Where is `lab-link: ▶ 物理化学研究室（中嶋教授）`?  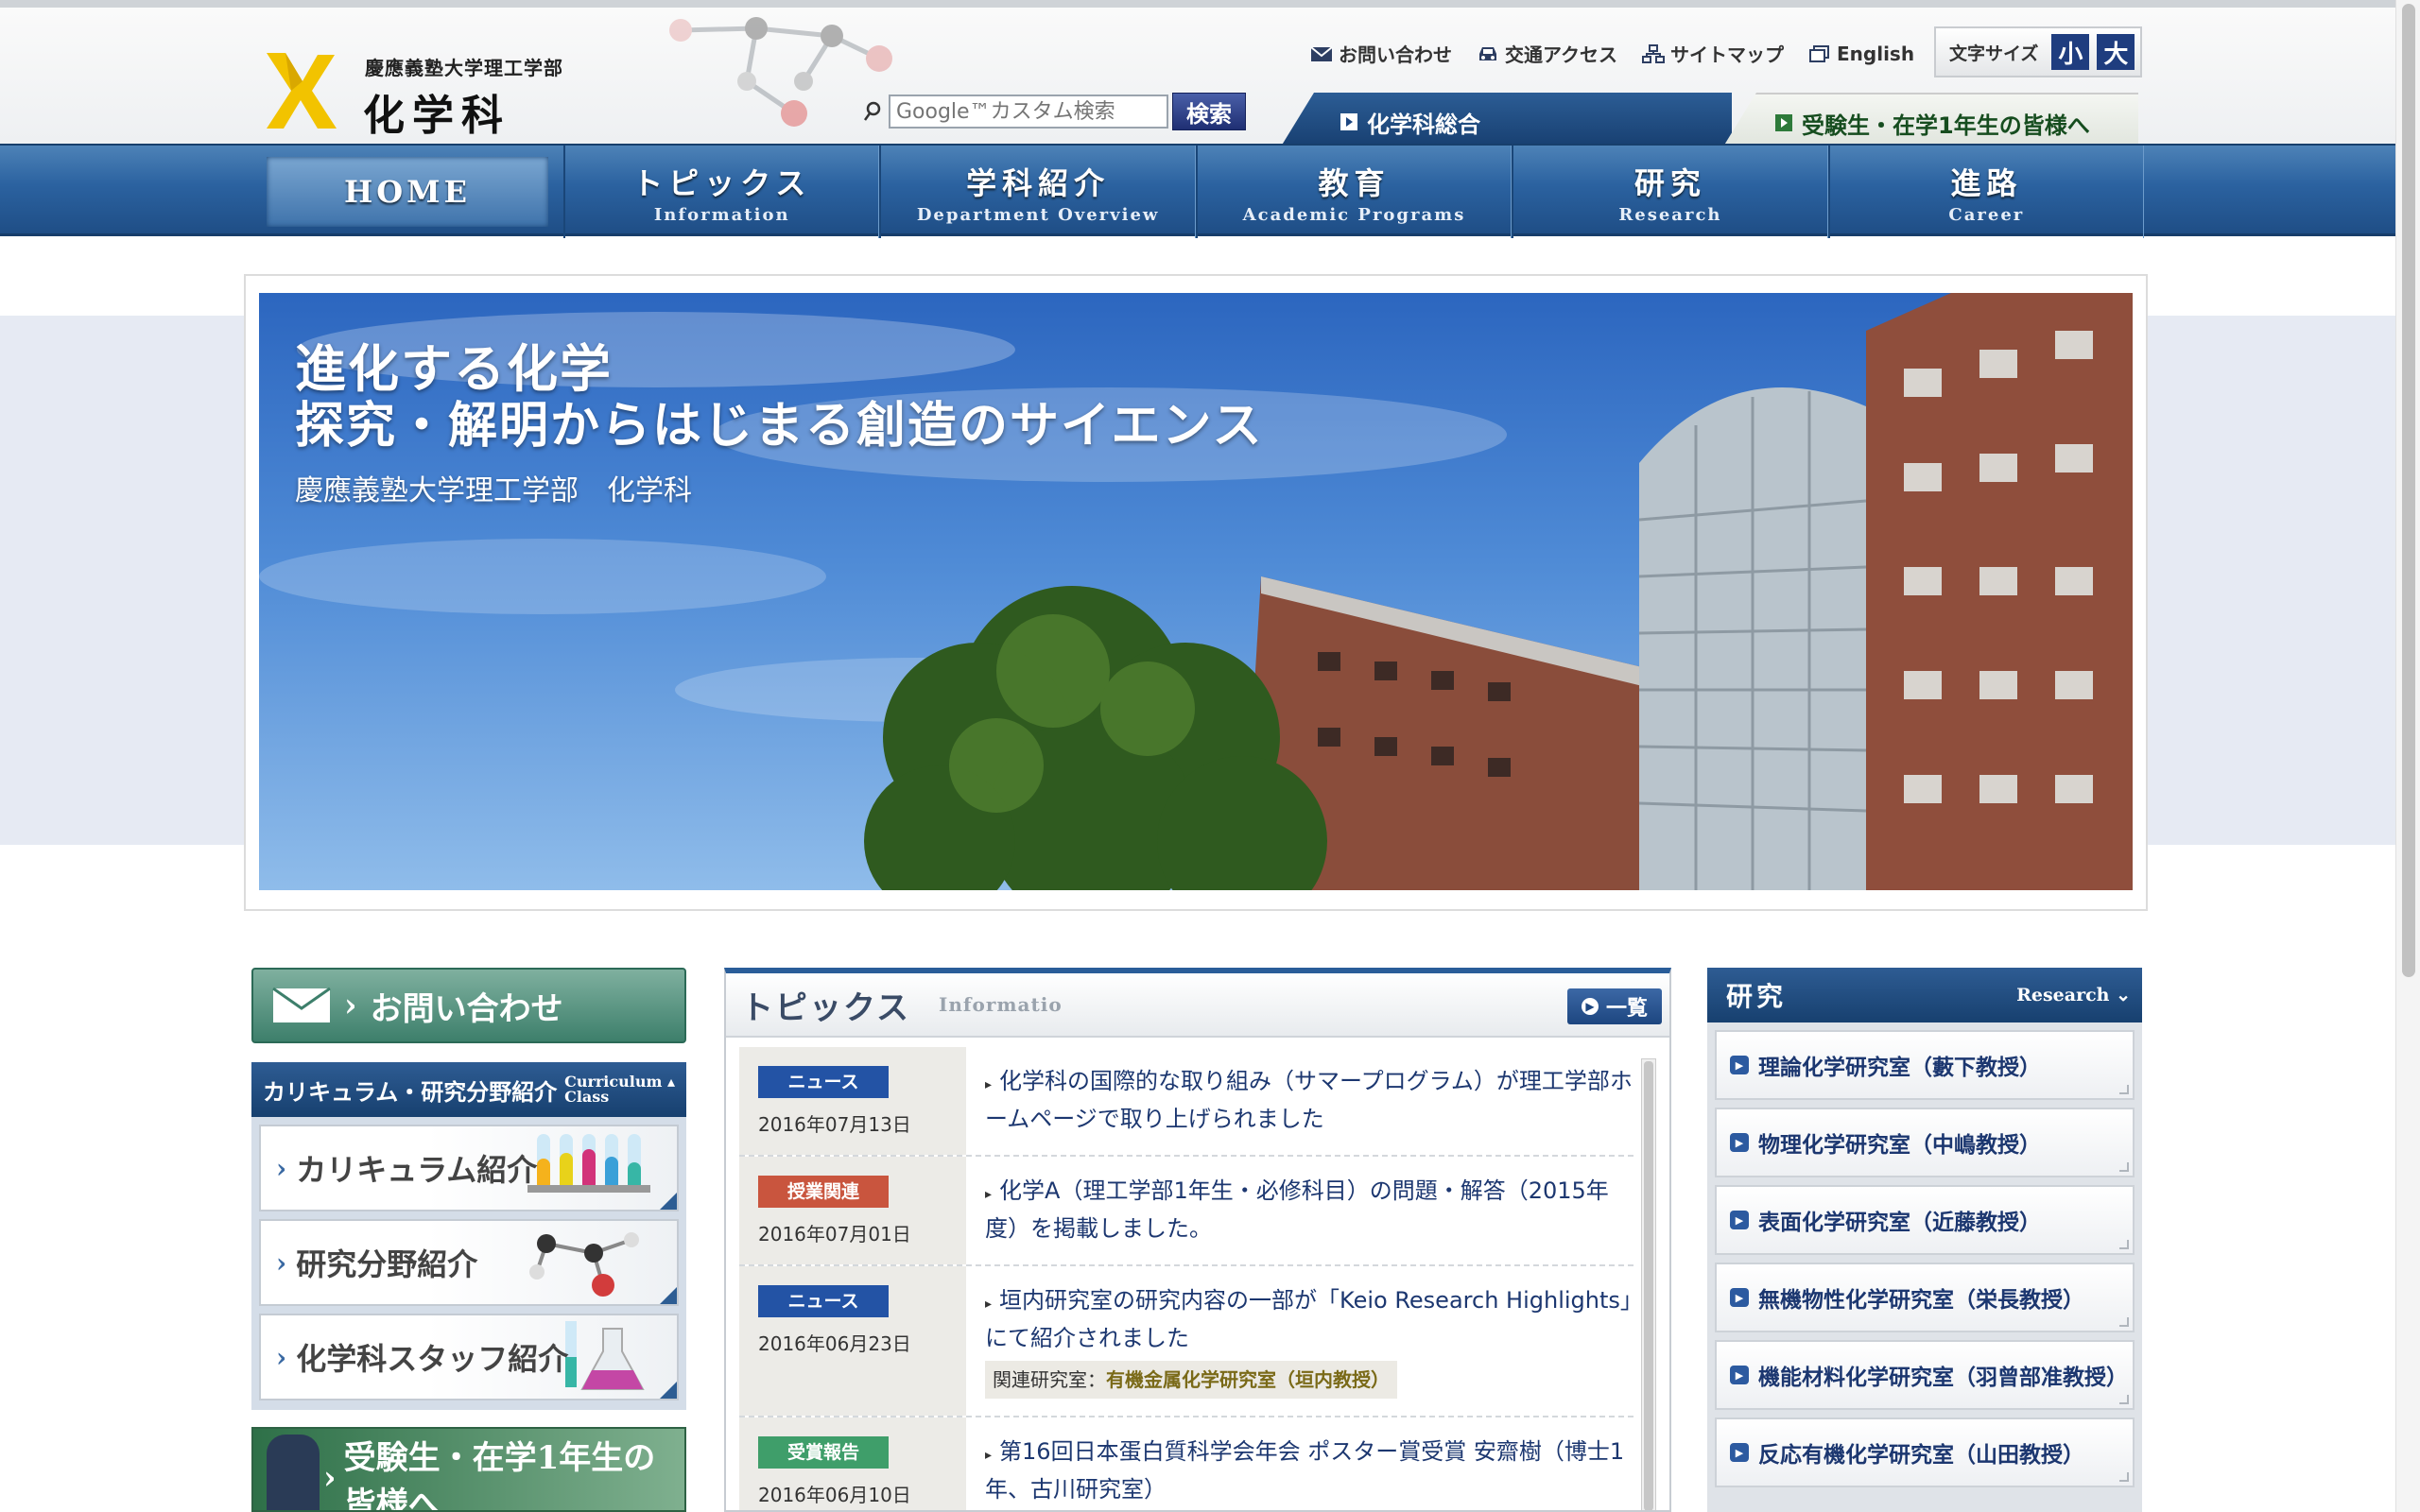
lab-link: ▶ 物理化学研究室（中嶋教授） is located at coordinates (1925, 1142).